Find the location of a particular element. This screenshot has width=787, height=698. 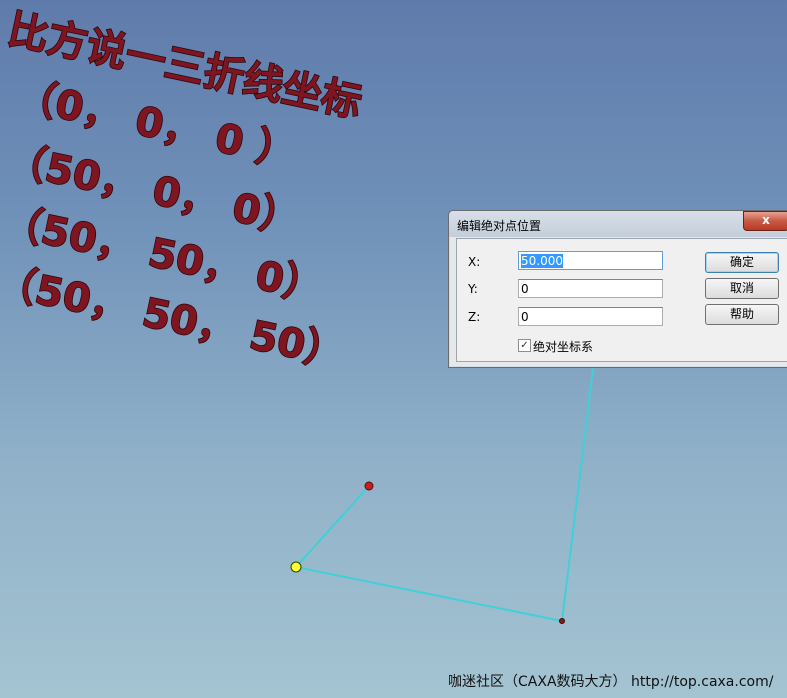

polyline-segments is located at coordinates (444, 491).